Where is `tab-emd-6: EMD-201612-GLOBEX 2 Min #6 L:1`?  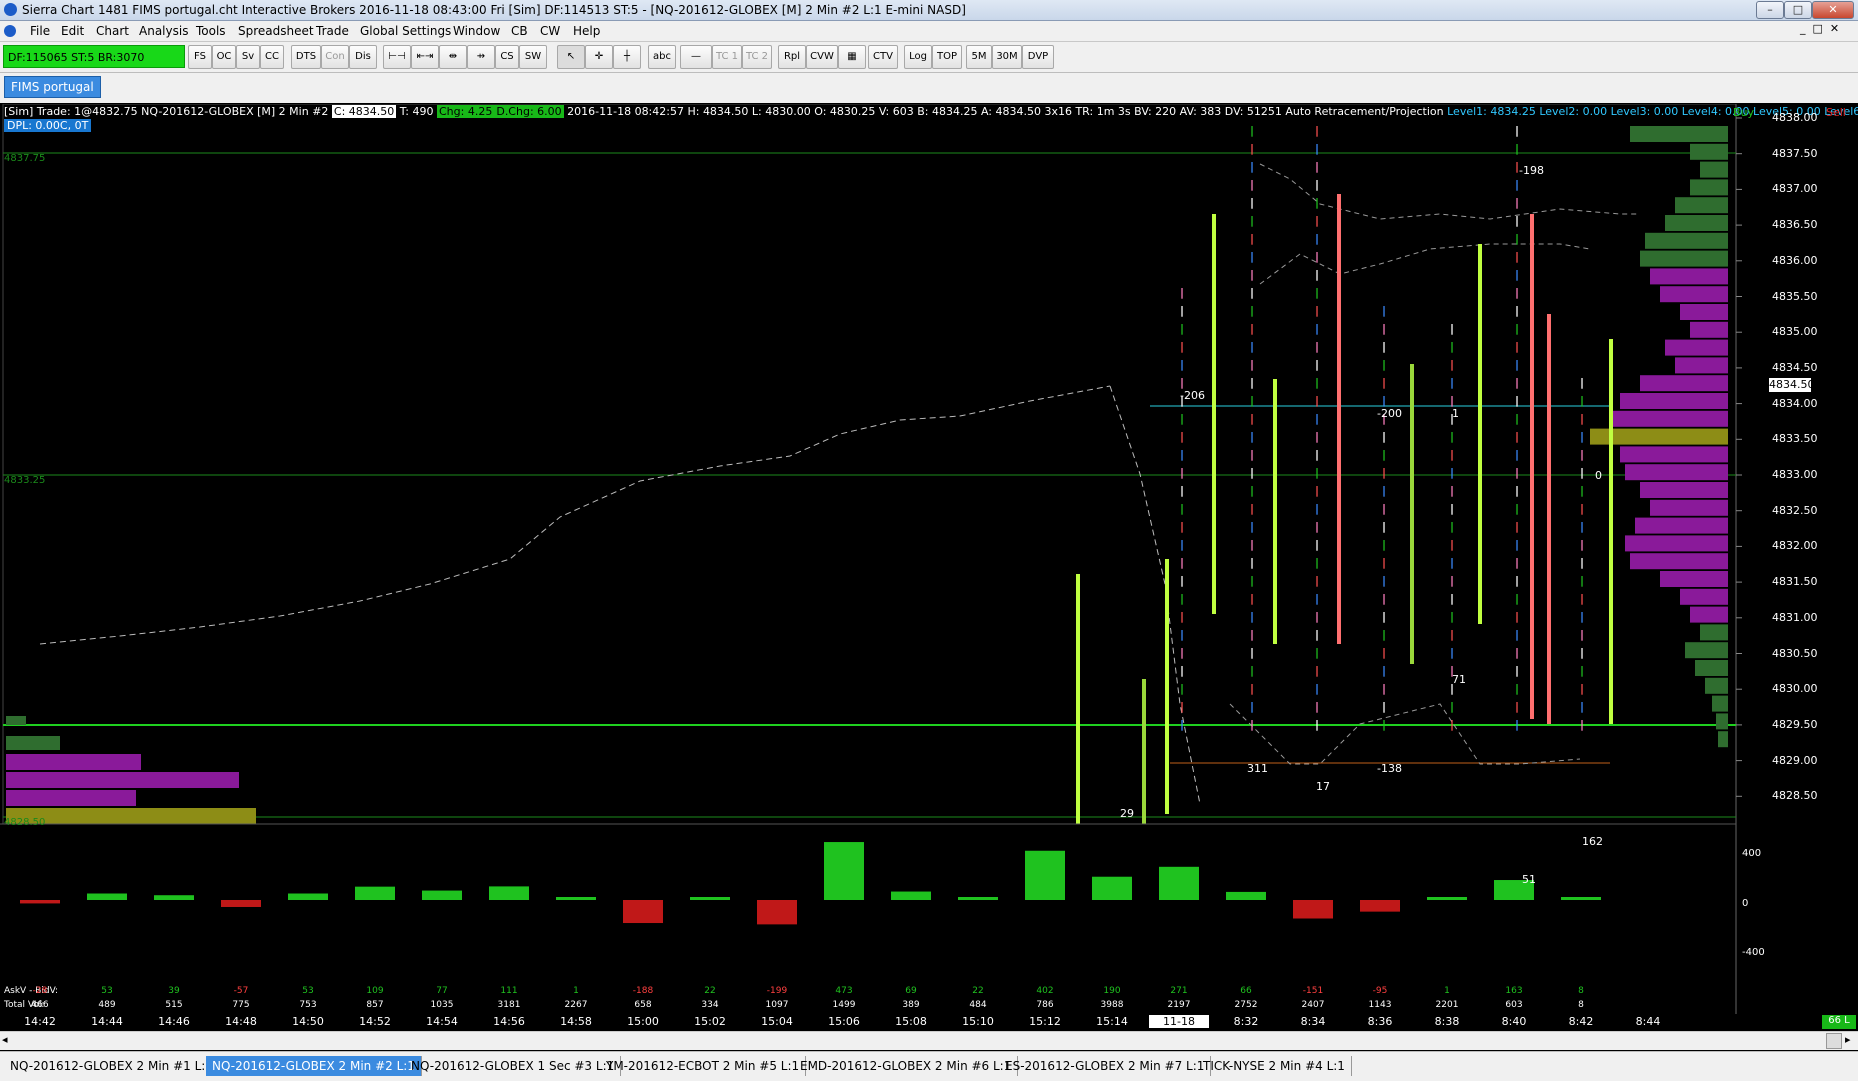
tab-emd-6: EMD-201612-GLOBEX 2 Min #6 L:1 is located at coordinates (906, 1066).